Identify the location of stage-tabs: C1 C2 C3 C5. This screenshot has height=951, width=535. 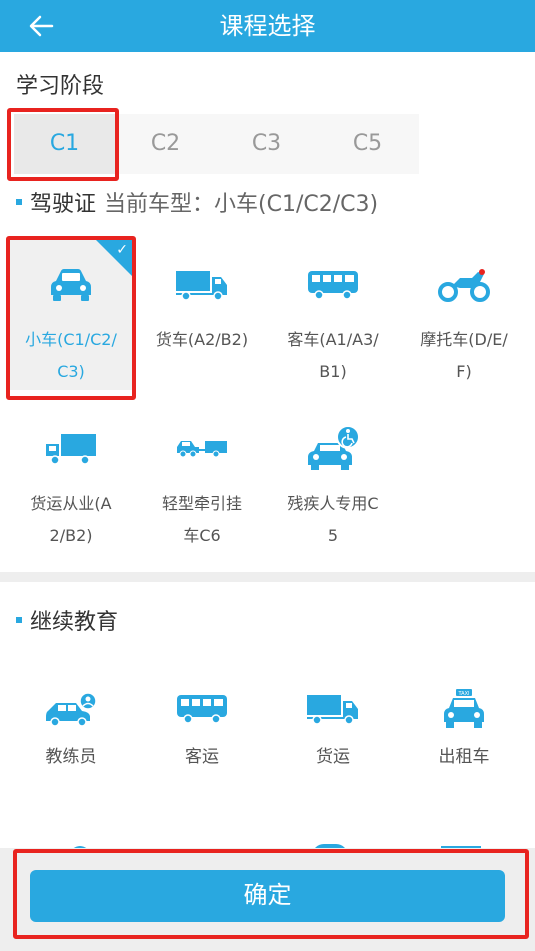
(216, 144).